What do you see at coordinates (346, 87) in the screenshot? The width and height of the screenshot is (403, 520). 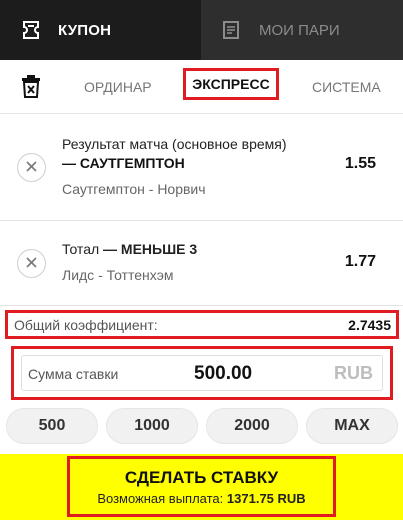 I see `tab-system: СИСТЕМА` at bounding box center [346, 87].